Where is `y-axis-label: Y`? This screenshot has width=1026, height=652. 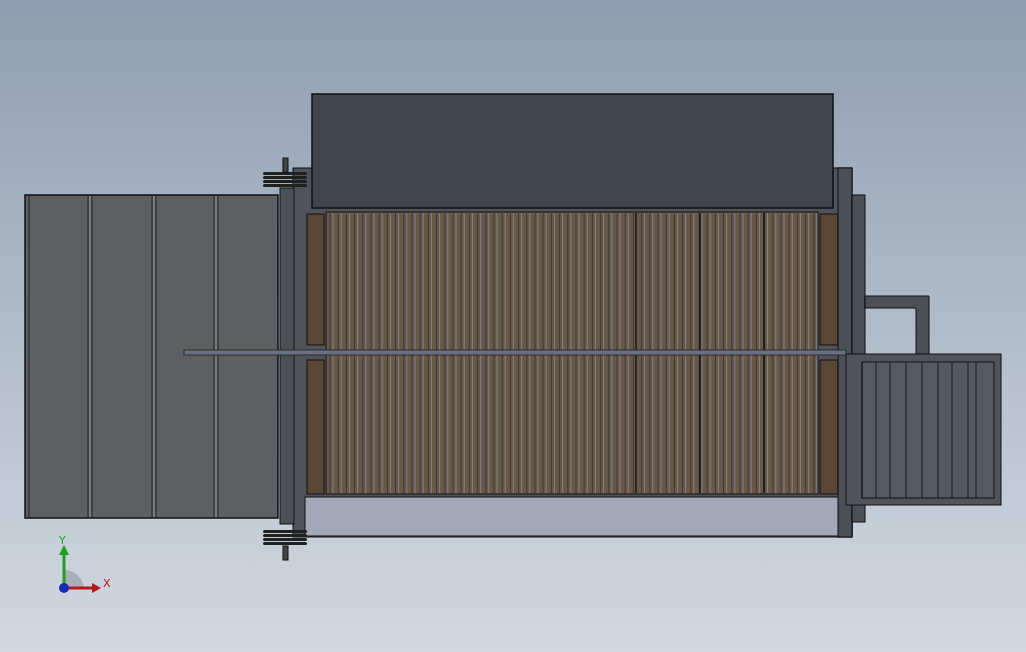
y-axis-label: Y is located at coordinates (62, 540).